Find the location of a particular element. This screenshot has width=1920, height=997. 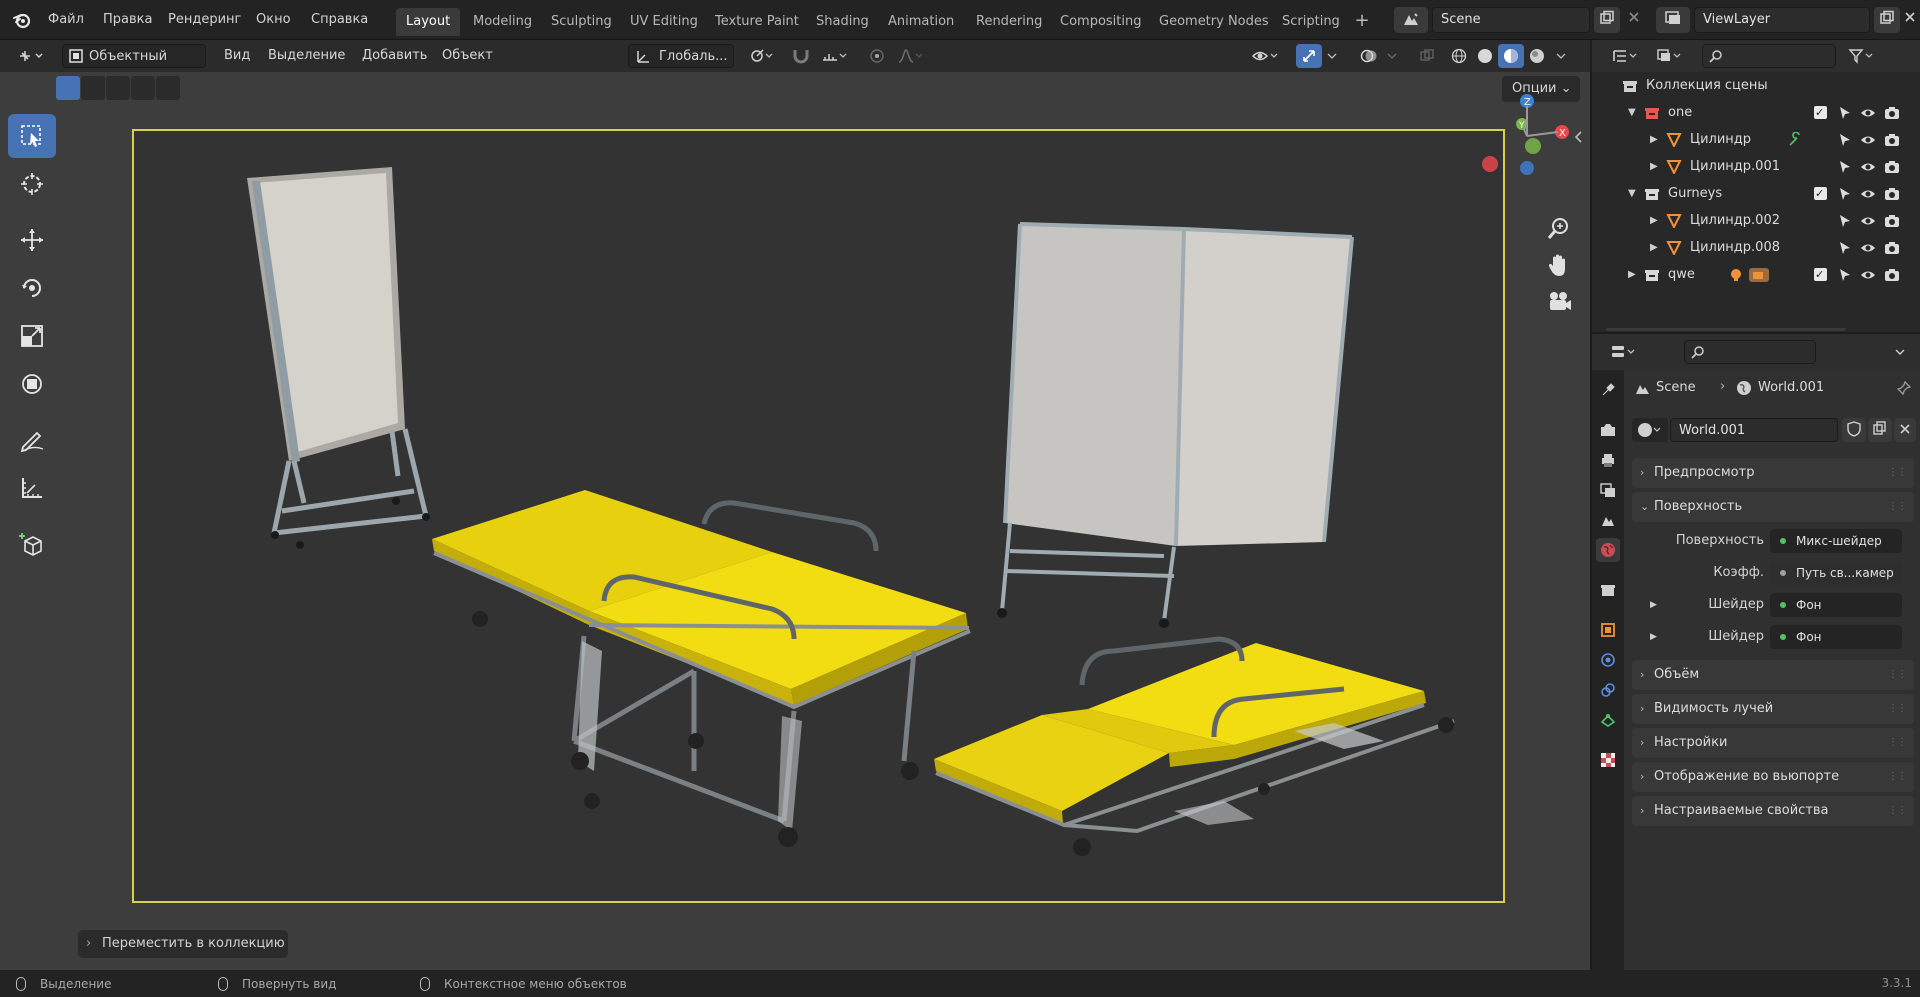

snap-toggle is located at coordinates (801, 56).